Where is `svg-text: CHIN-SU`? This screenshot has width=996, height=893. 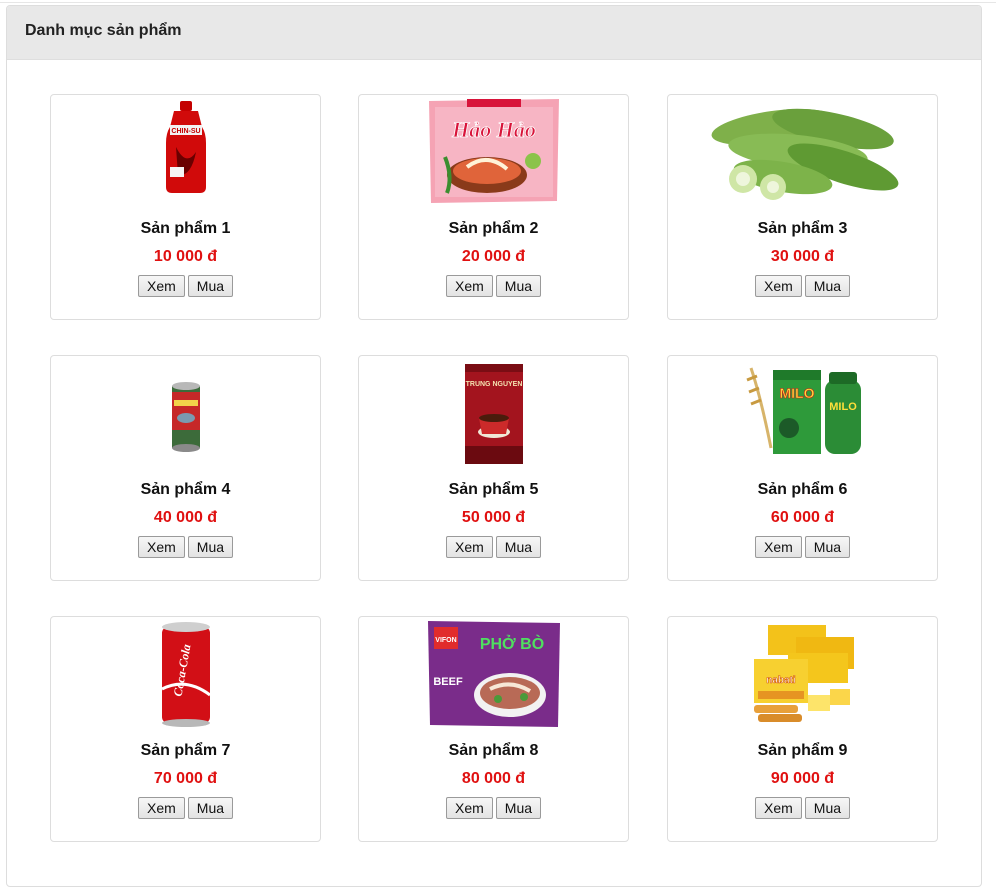
svg-text: CHIN-SU is located at coordinates (185, 131).